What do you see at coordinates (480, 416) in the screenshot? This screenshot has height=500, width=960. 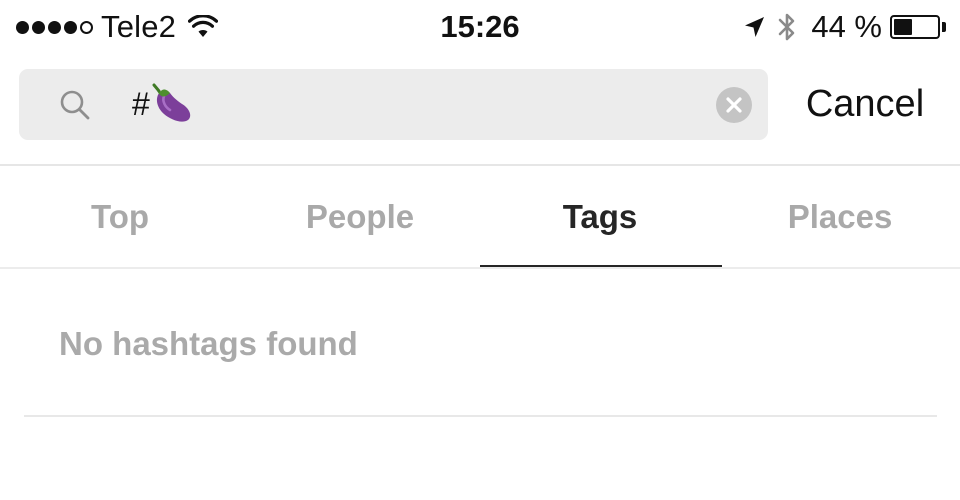 I see `results-divider` at bounding box center [480, 416].